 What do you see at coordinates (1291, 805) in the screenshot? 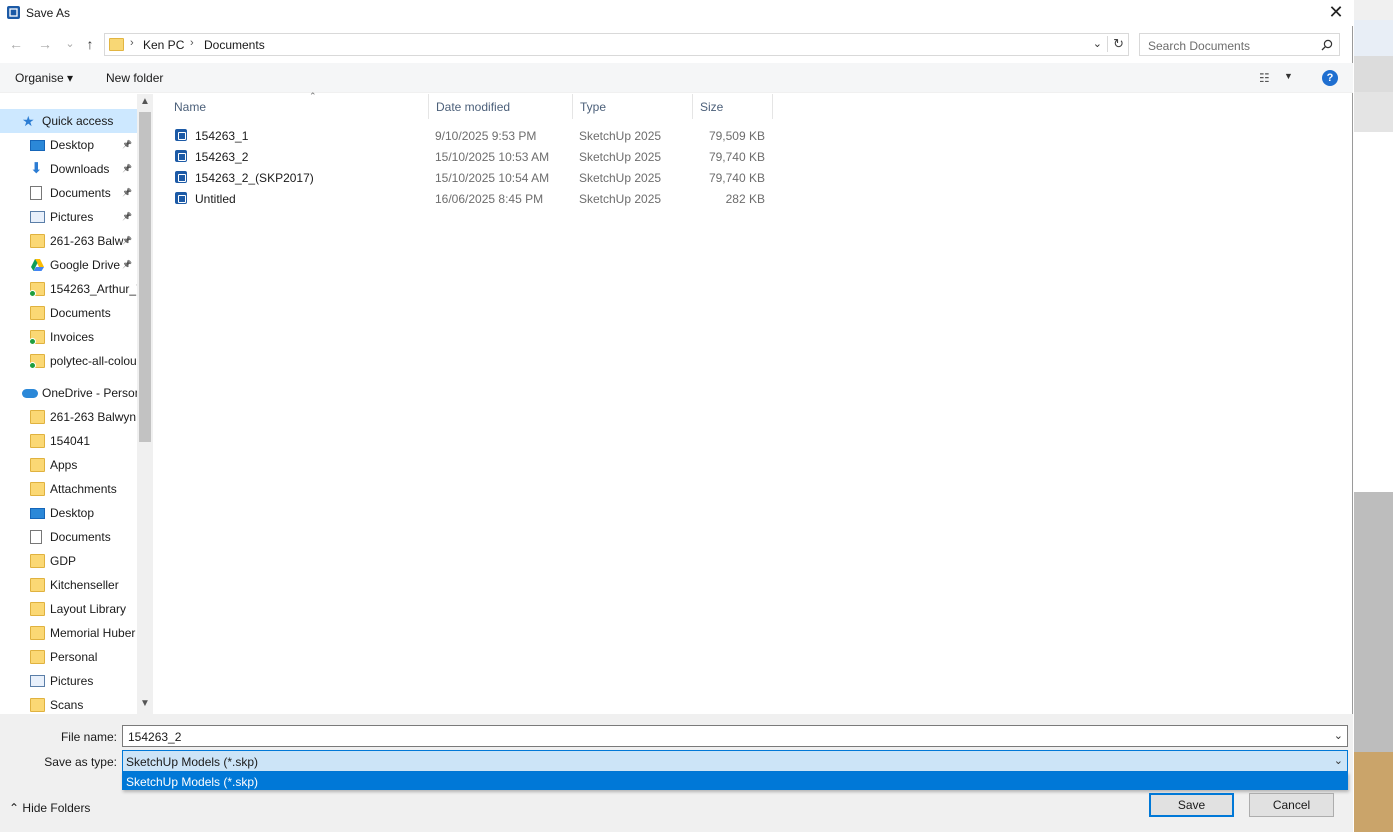
I see `cancel-button: Cancel` at bounding box center [1291, 805].